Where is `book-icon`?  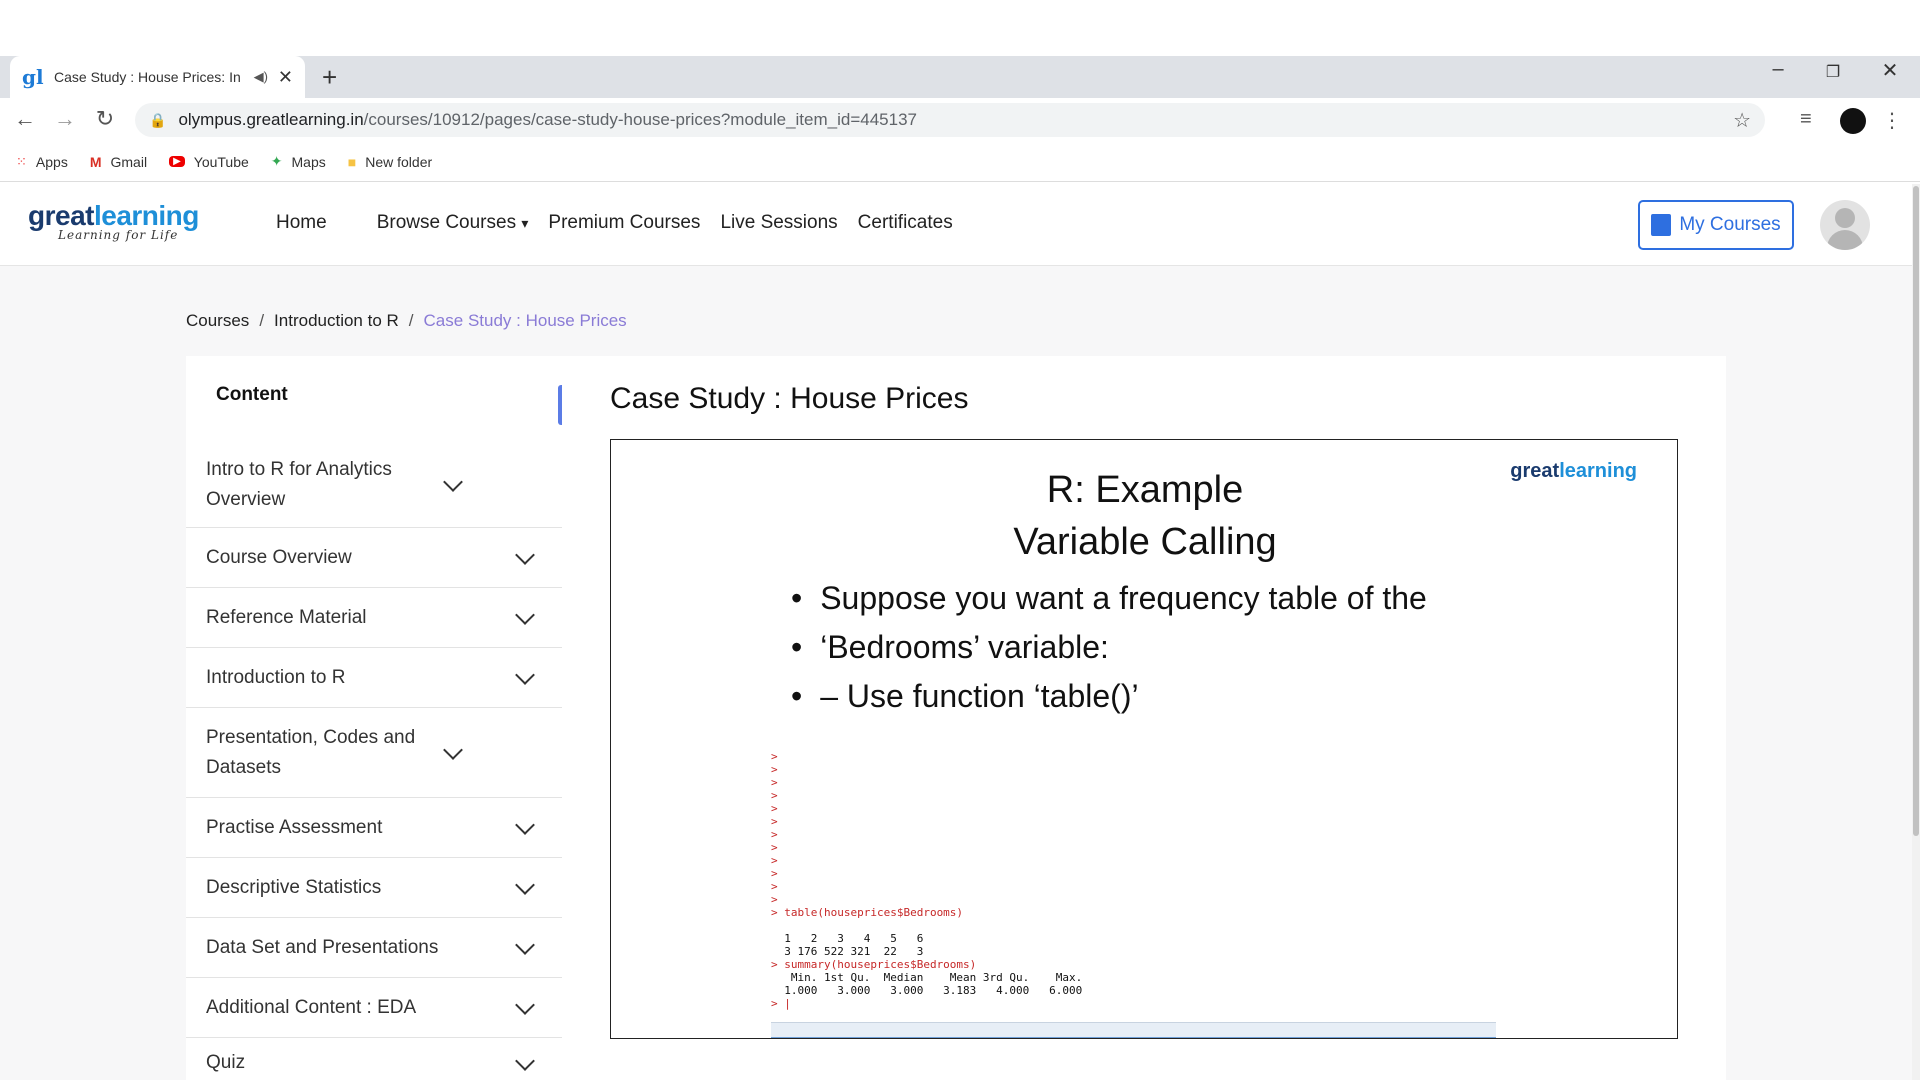 book-icon is located at coordinates (1661, 225).